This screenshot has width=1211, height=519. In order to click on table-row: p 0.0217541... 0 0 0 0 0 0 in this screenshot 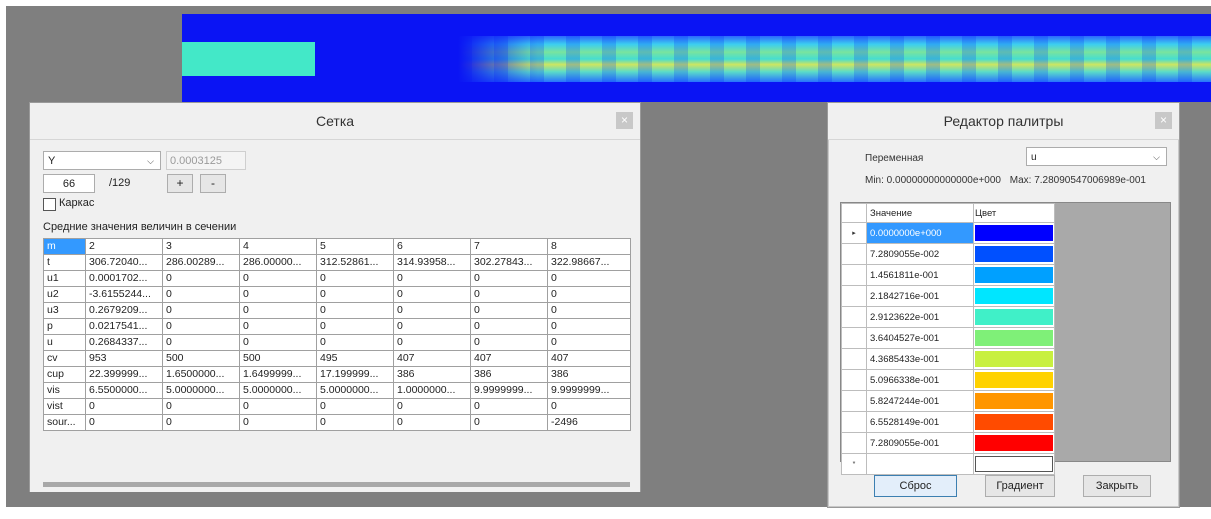, I will do `click(337, 326)`.